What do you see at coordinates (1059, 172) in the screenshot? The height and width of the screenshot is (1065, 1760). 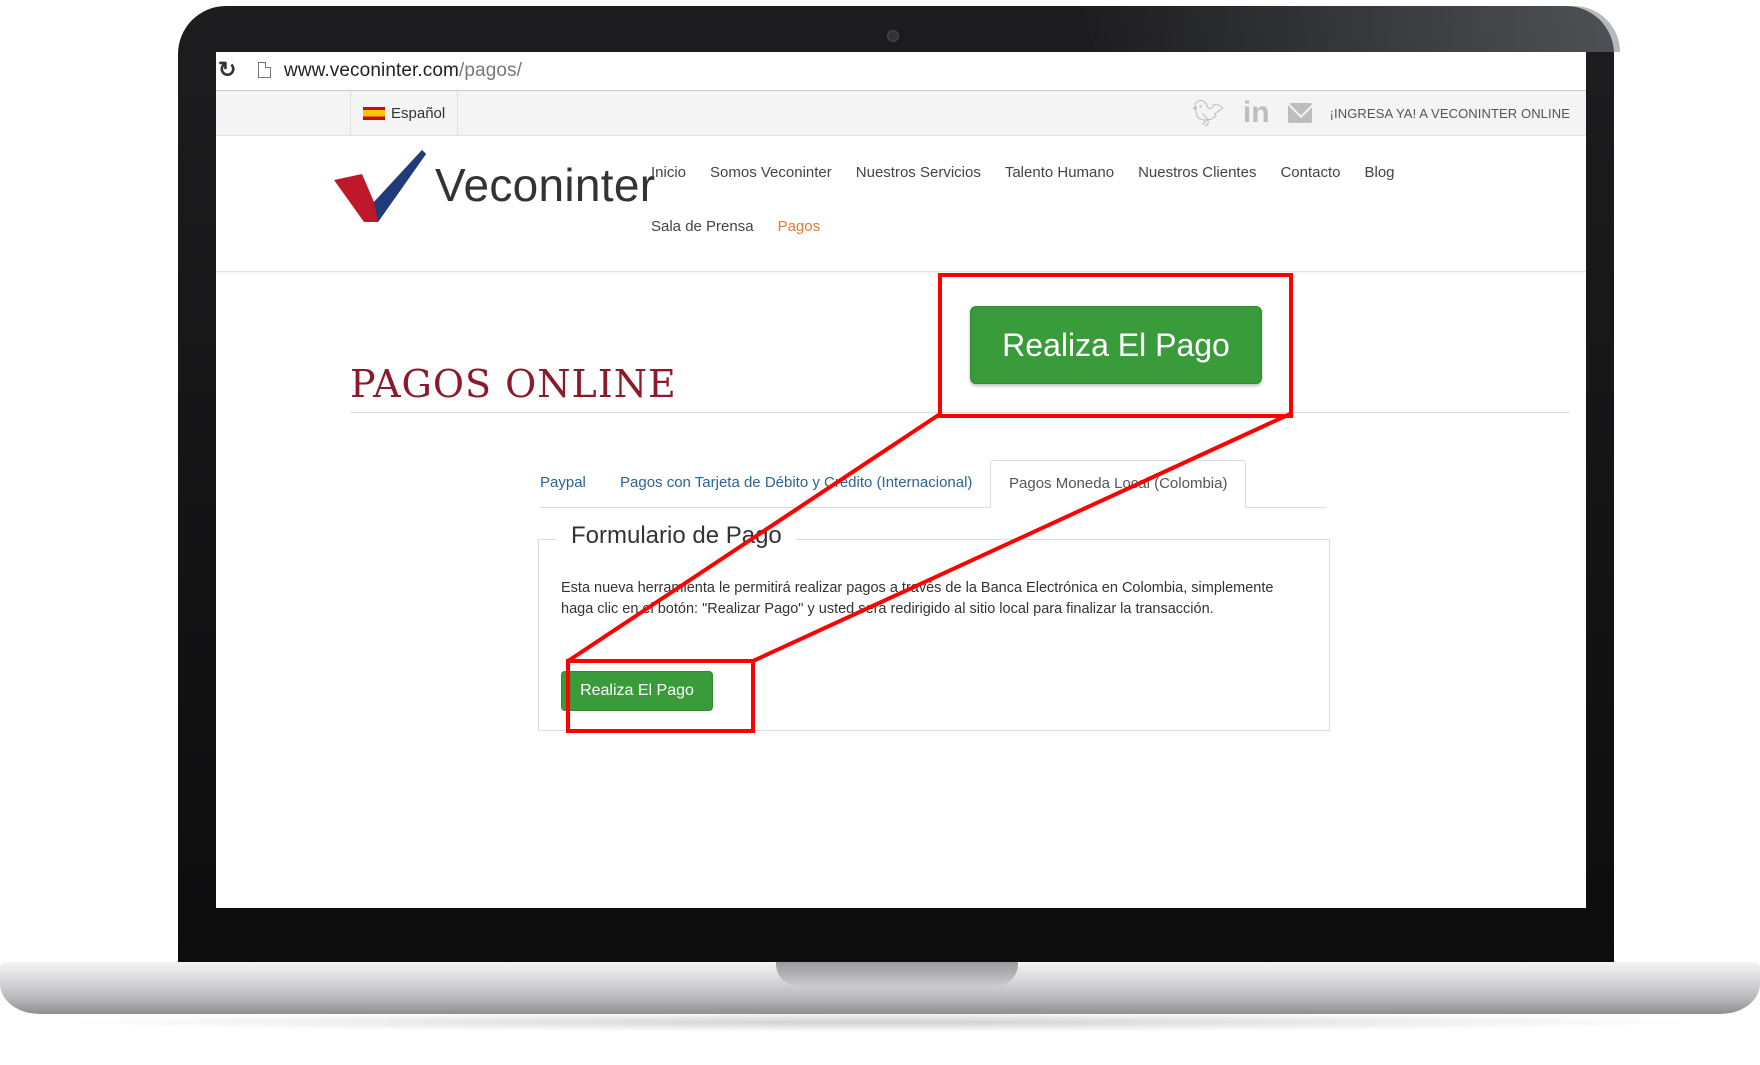 I see `nav-item-talento-humano: Talento Humano` at bounding box center [1059, 172].